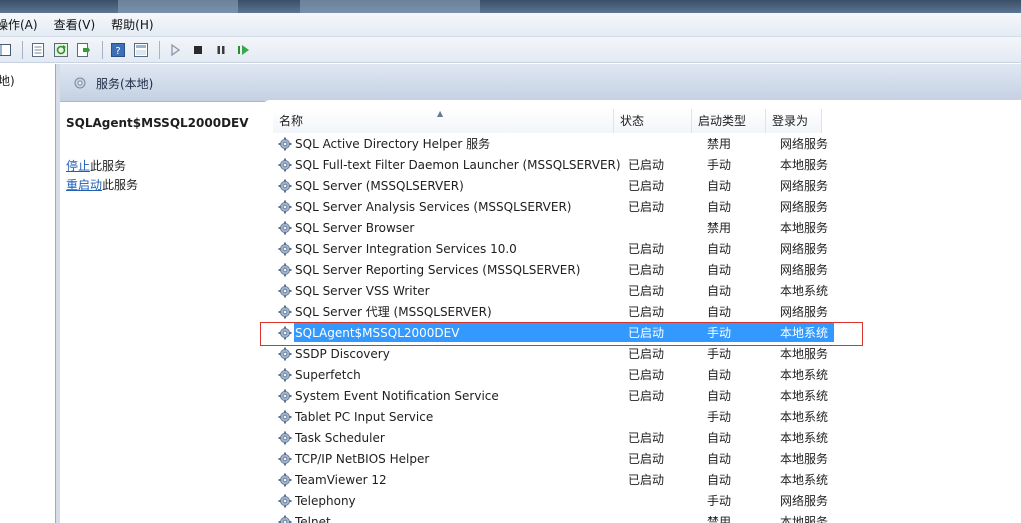 This screenshot has height=523, width=1021. I want to click on service-row: SSDP Discovery 已启动 手动 本地服务, so click(641, 353).